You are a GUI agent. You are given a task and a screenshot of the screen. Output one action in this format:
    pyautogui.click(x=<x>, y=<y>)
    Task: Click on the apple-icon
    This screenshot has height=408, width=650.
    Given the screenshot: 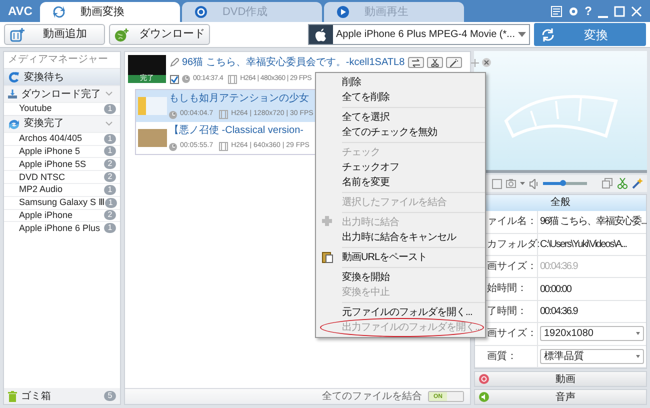 What is the action you would take?
    pyautogui.click(x=321, y=35)
    